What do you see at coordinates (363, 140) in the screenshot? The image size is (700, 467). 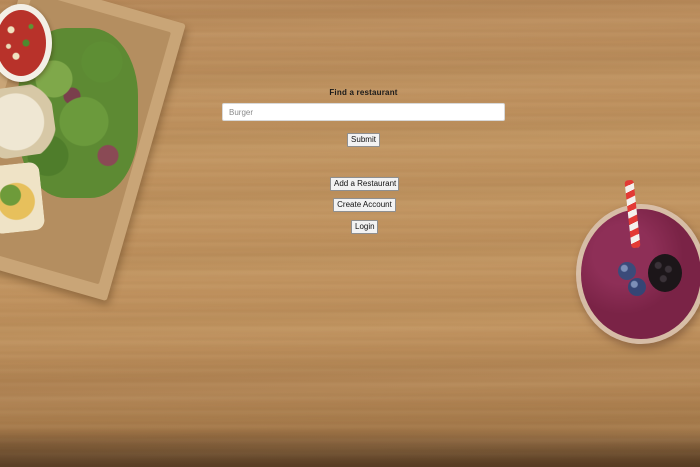 I see `submit-button: Submit` at bounding box center [363, 140].